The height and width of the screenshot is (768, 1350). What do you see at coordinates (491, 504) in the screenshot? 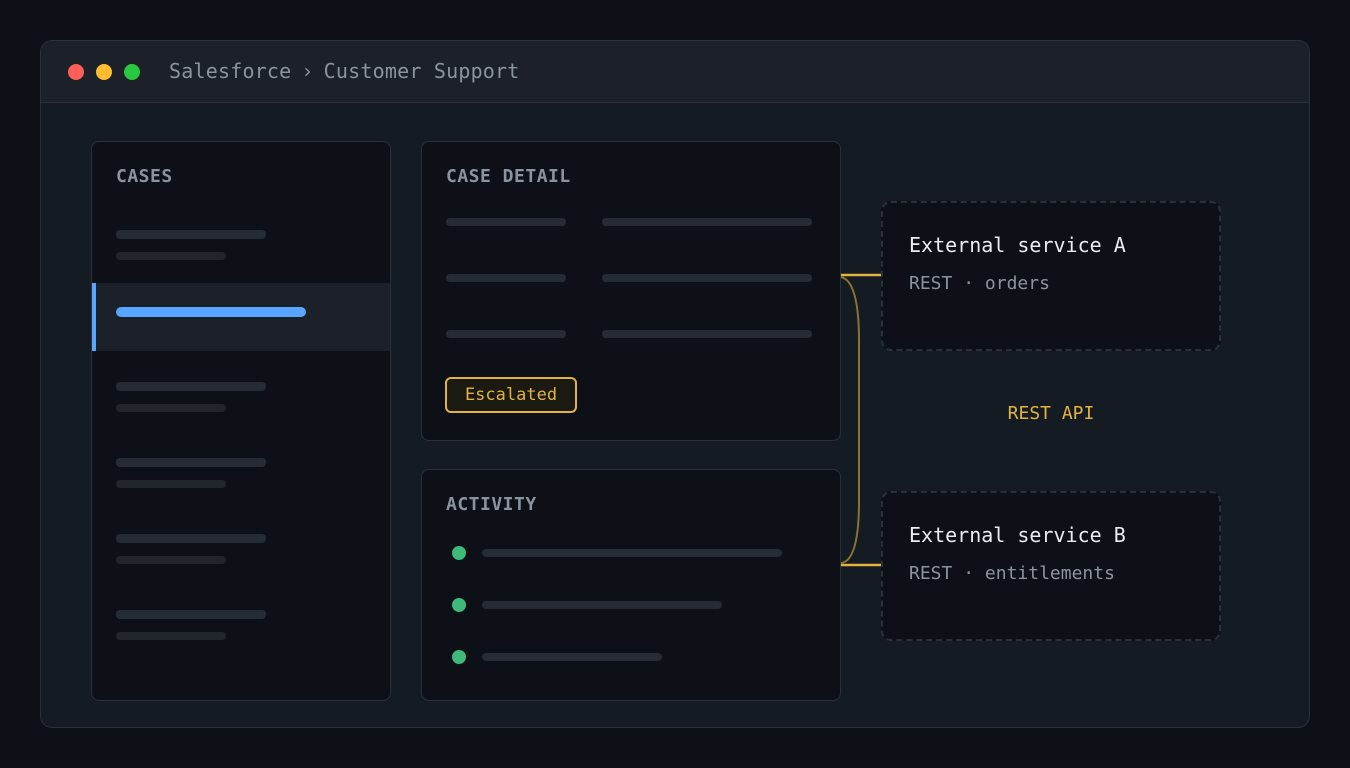
I see `activity-title: ACTIVITY` at bounding box center [491, 504].